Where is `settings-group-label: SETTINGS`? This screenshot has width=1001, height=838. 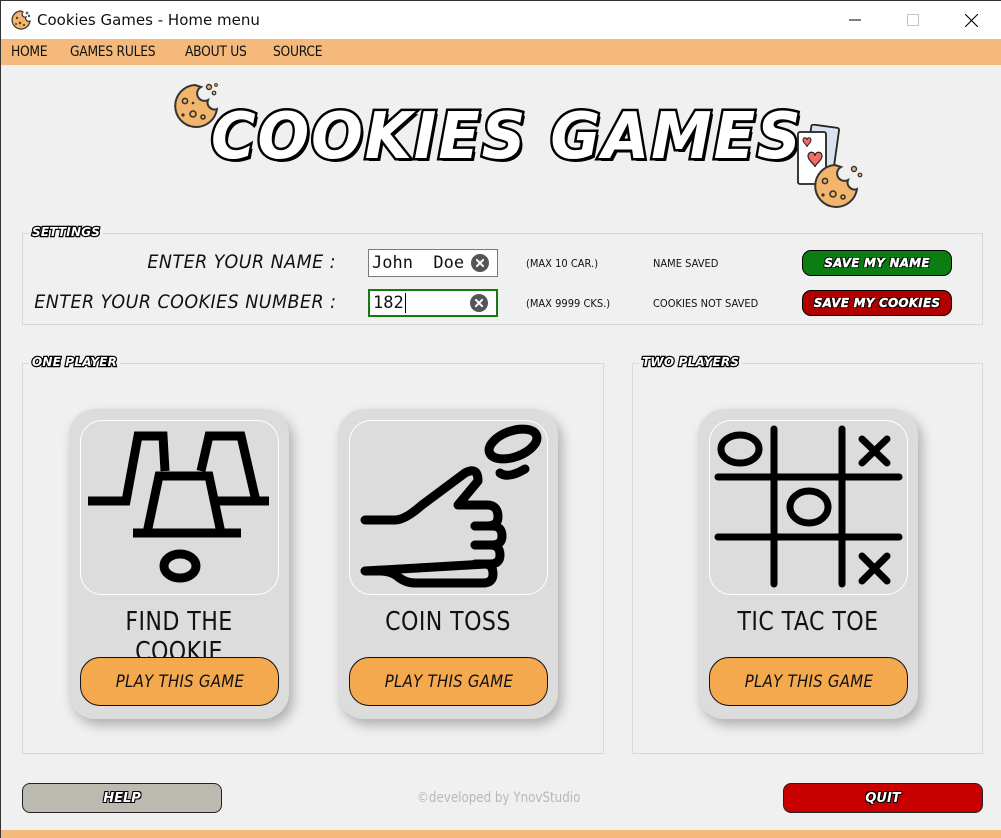 settings-group-label: SETTINGS is located at coordinates (66, 232).